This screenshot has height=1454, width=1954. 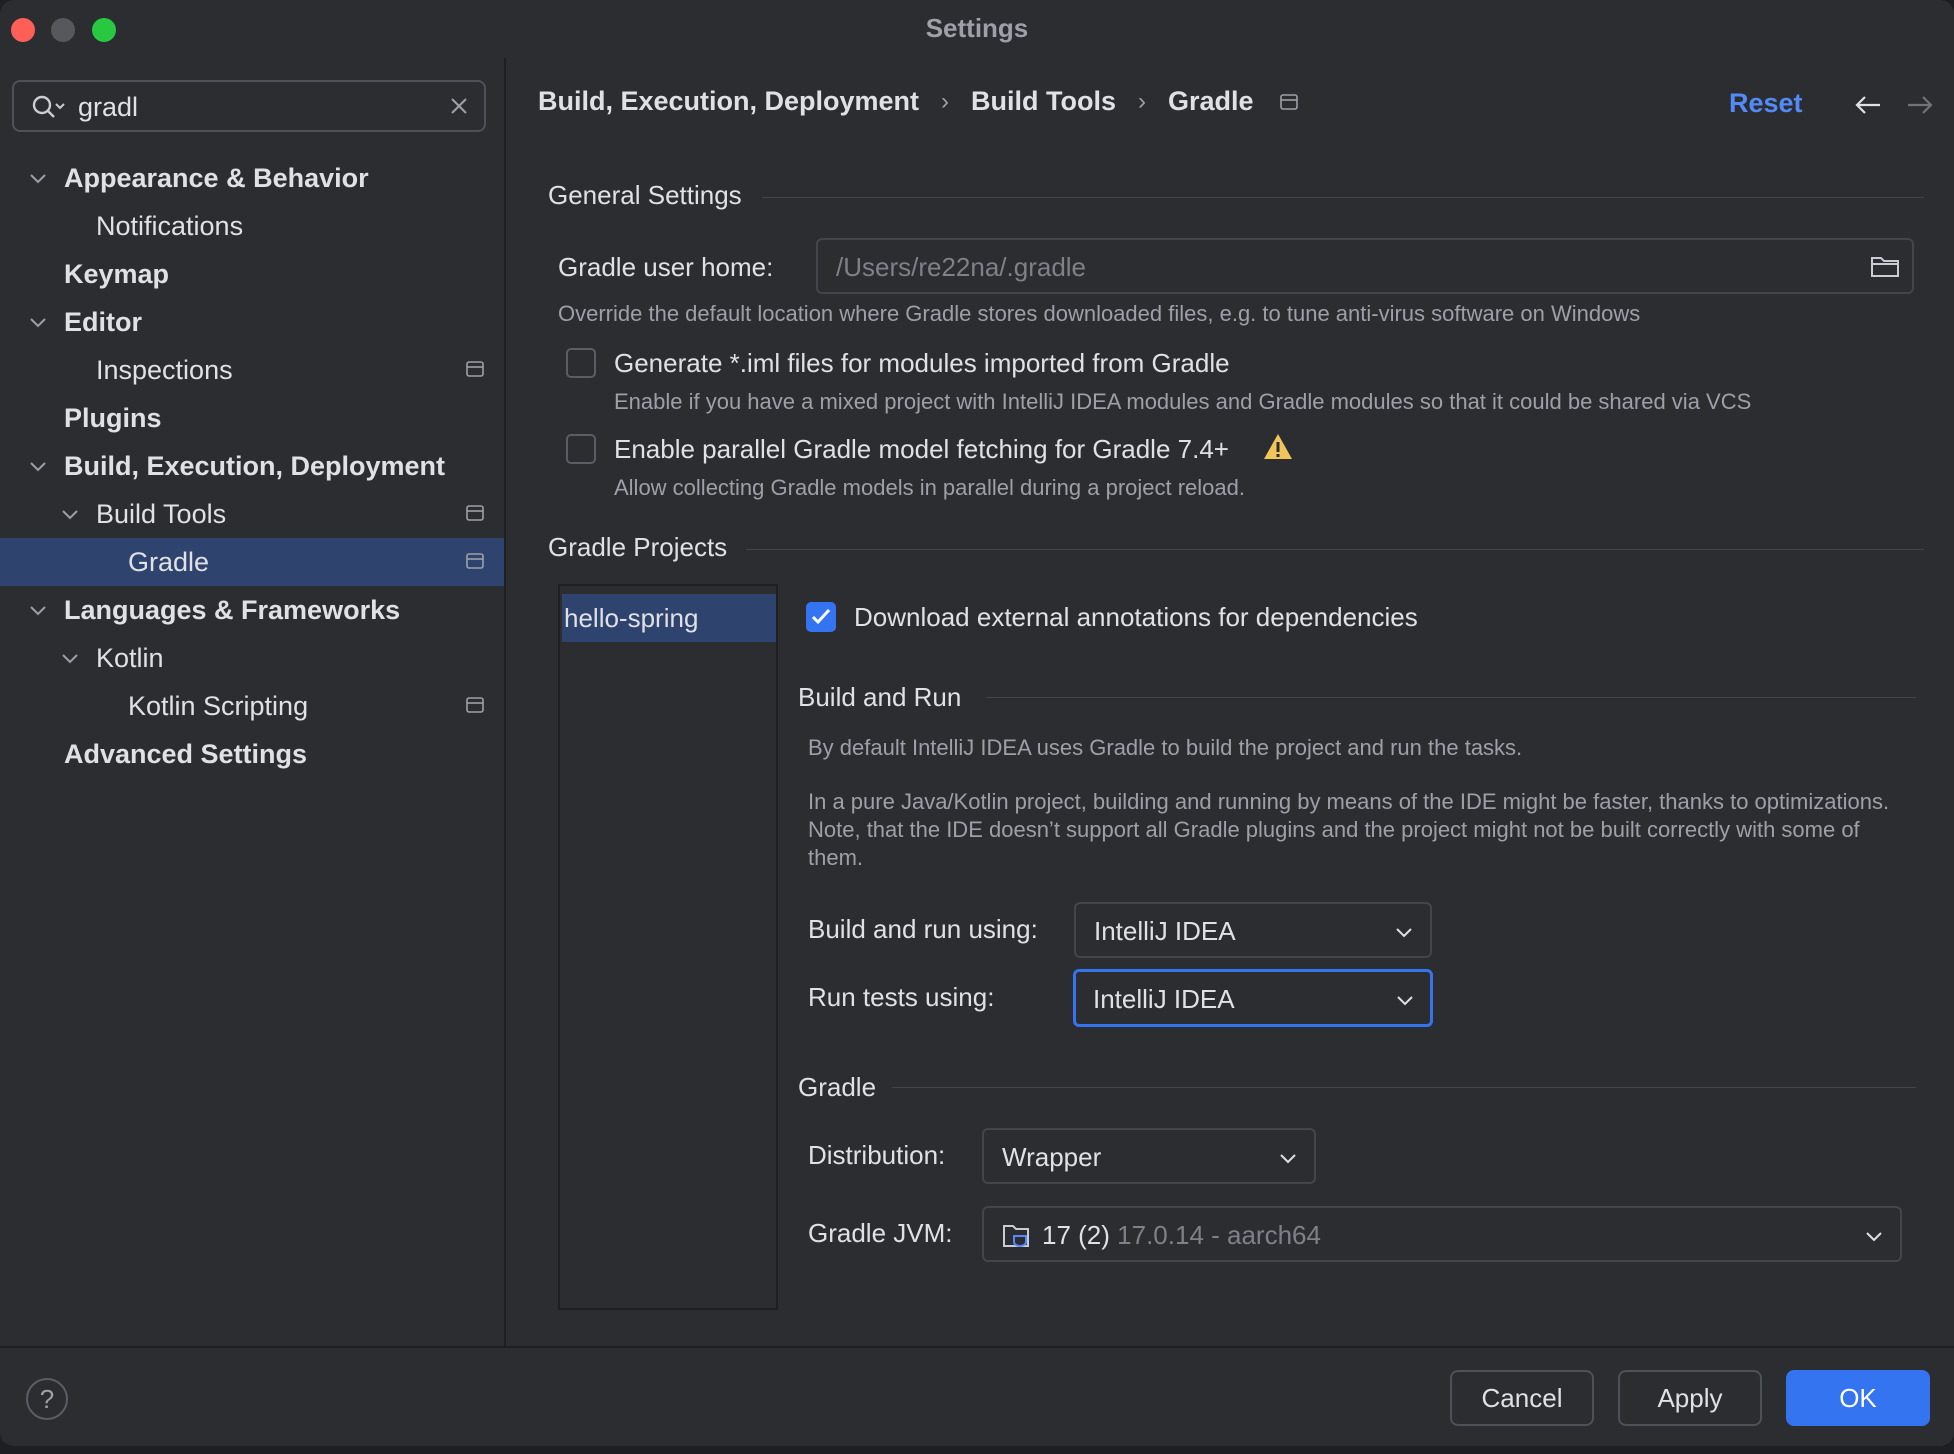 I want to click on title-bar: Settings, so click(x=977, y=29).